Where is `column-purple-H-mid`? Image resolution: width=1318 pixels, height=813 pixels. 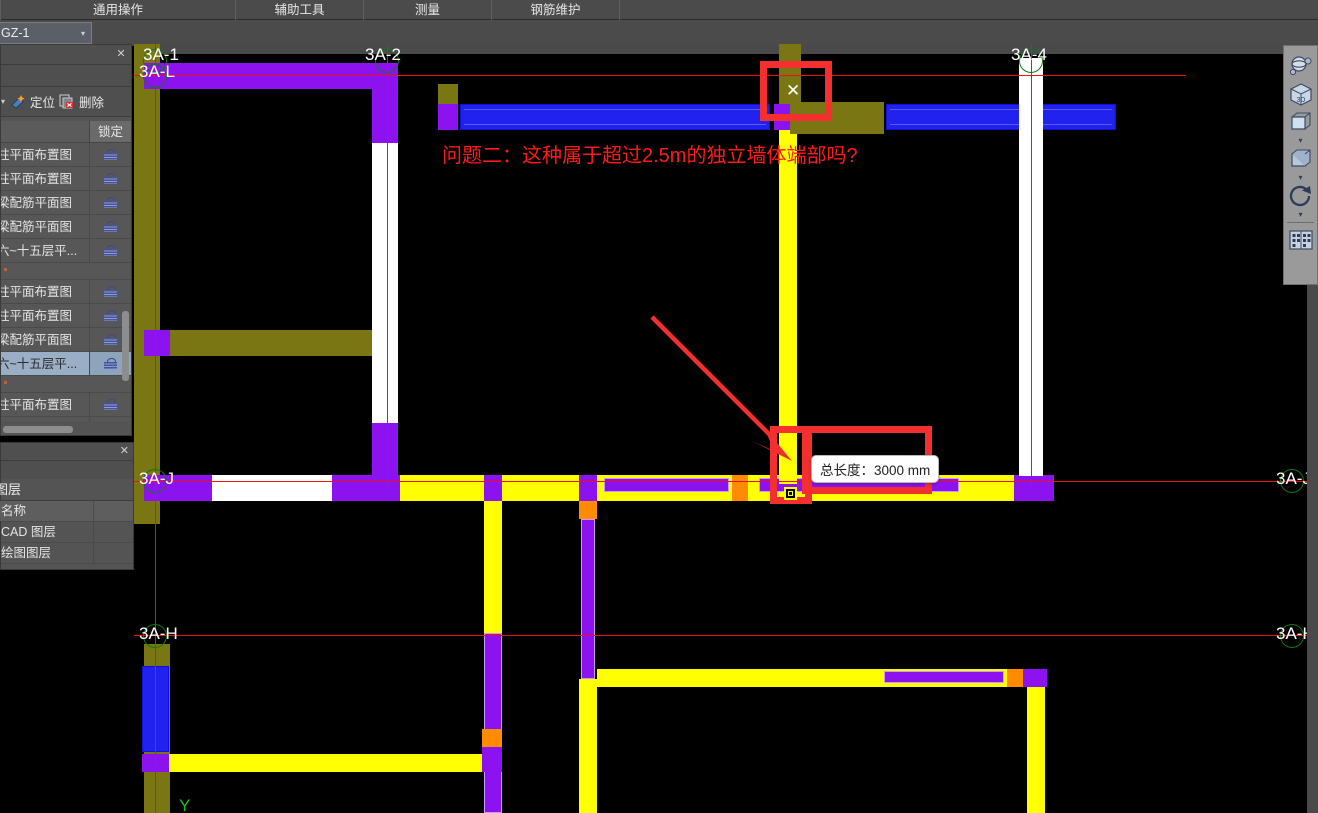 column-purple-H-mid is located at coordinates (492, 759).